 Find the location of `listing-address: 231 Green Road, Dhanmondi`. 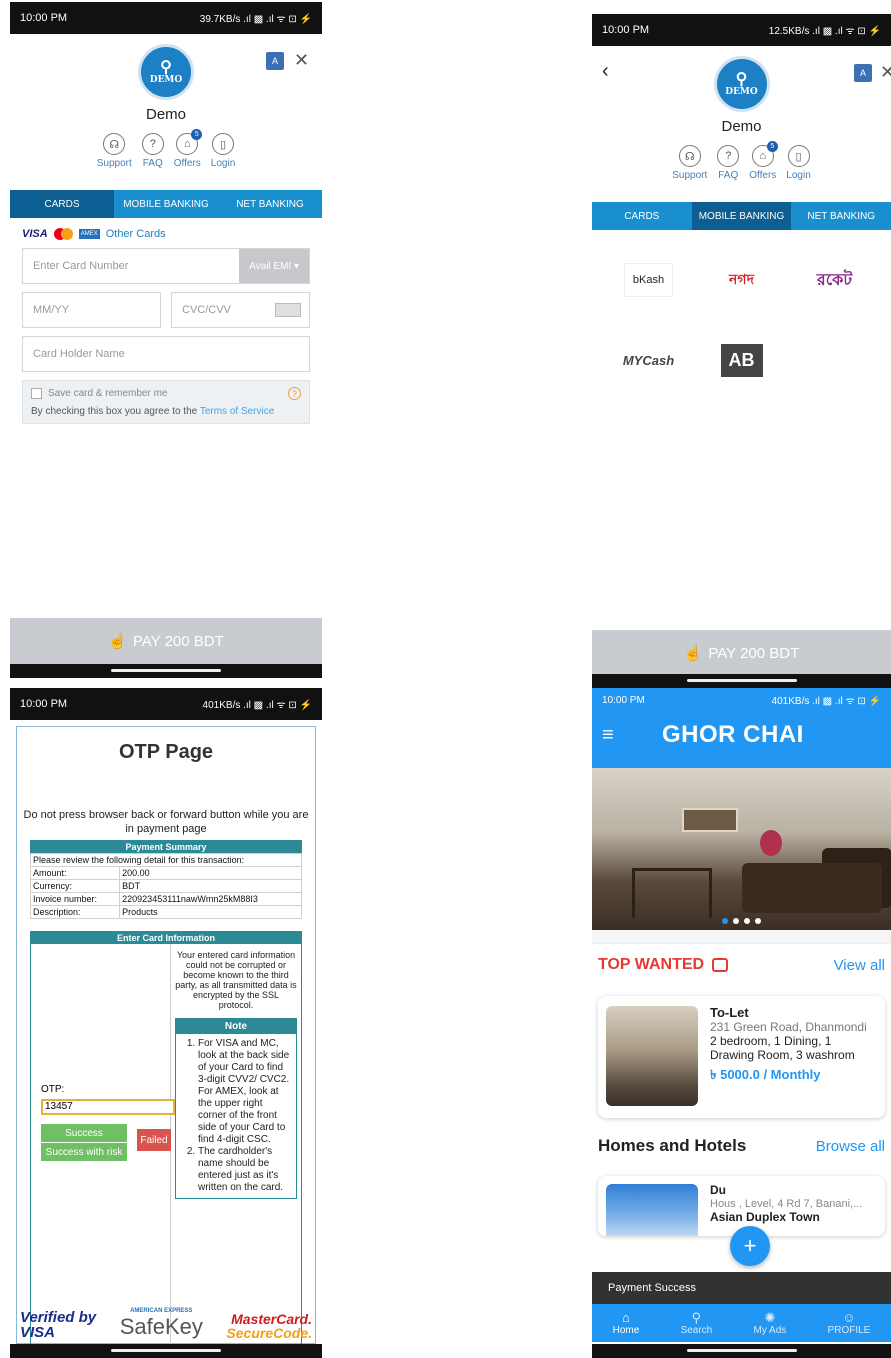

listing-address: 231 Green Road, Dhanmondi is located at coordinates (788, 1027).